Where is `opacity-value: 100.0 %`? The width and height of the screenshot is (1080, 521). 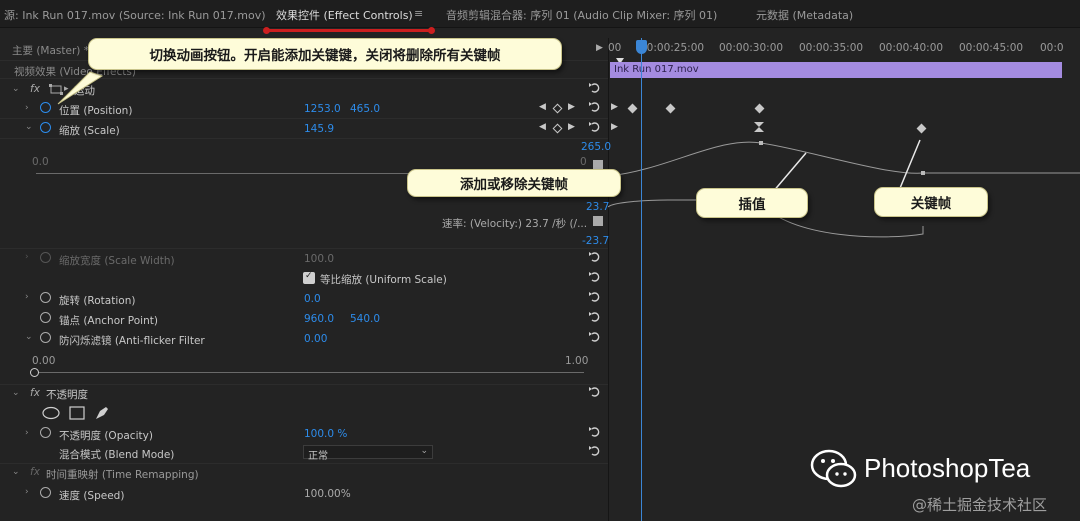
opacity-value: 100.0 % is located at coordinates (325, 434).